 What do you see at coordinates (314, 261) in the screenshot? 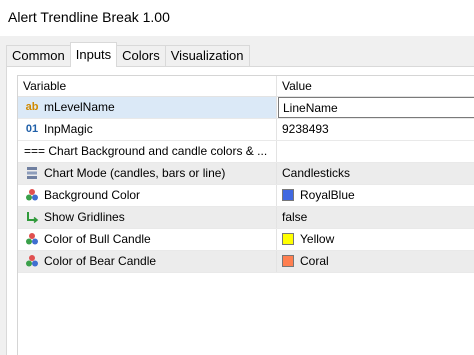
I see `variable-value: Coral` at bounding box center [314, 261].